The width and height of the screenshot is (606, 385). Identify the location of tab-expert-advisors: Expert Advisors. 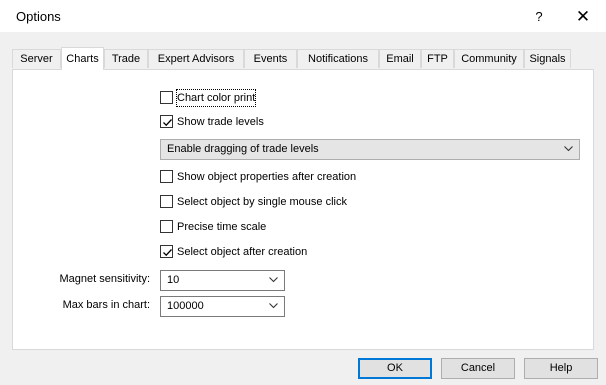
(196, 58).